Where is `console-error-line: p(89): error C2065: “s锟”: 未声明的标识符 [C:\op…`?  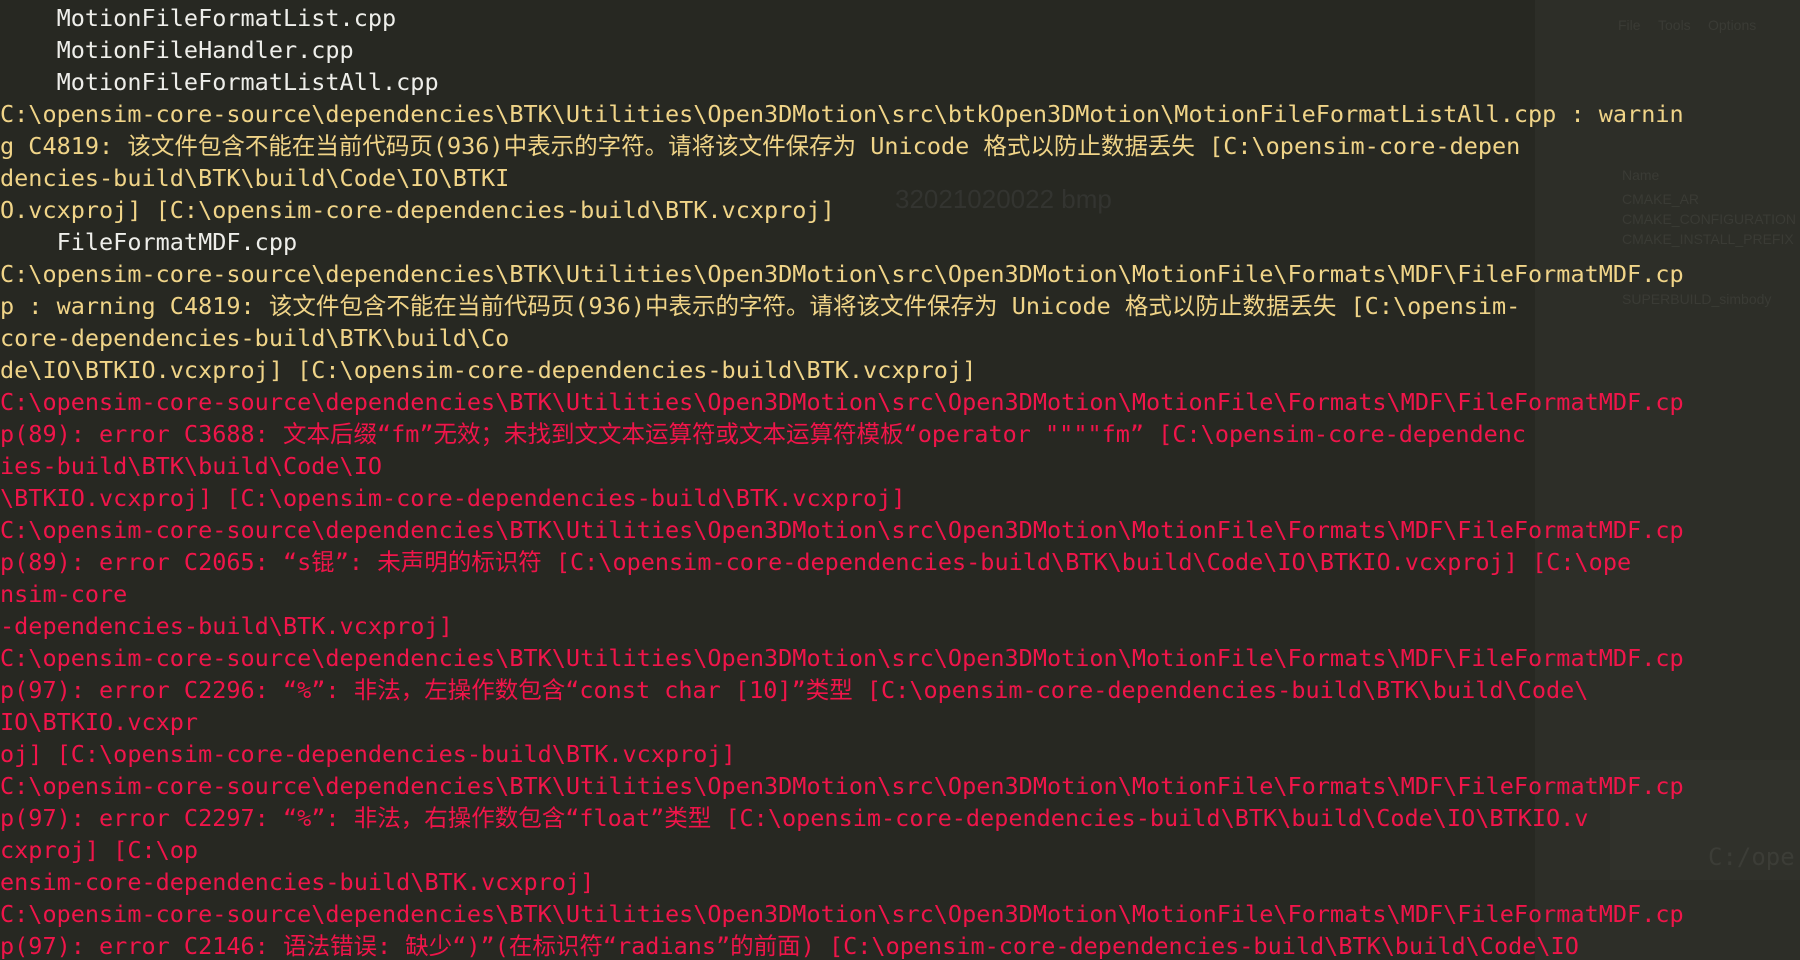
console-error-line: p(89): error C2065: “s锟”: 未声明的标识符 [C:\op… is located at coordinates (816, 562).